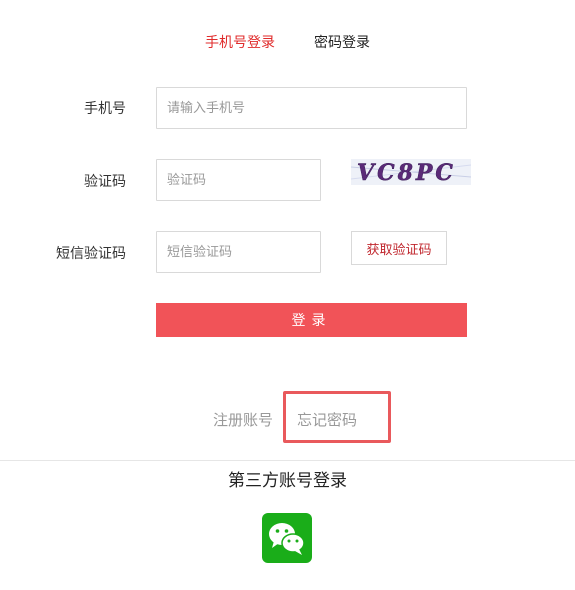 Image resolution: width=575 pixels, height=590 pixels. I want to click on wechat-login-button, so click(287, 538).